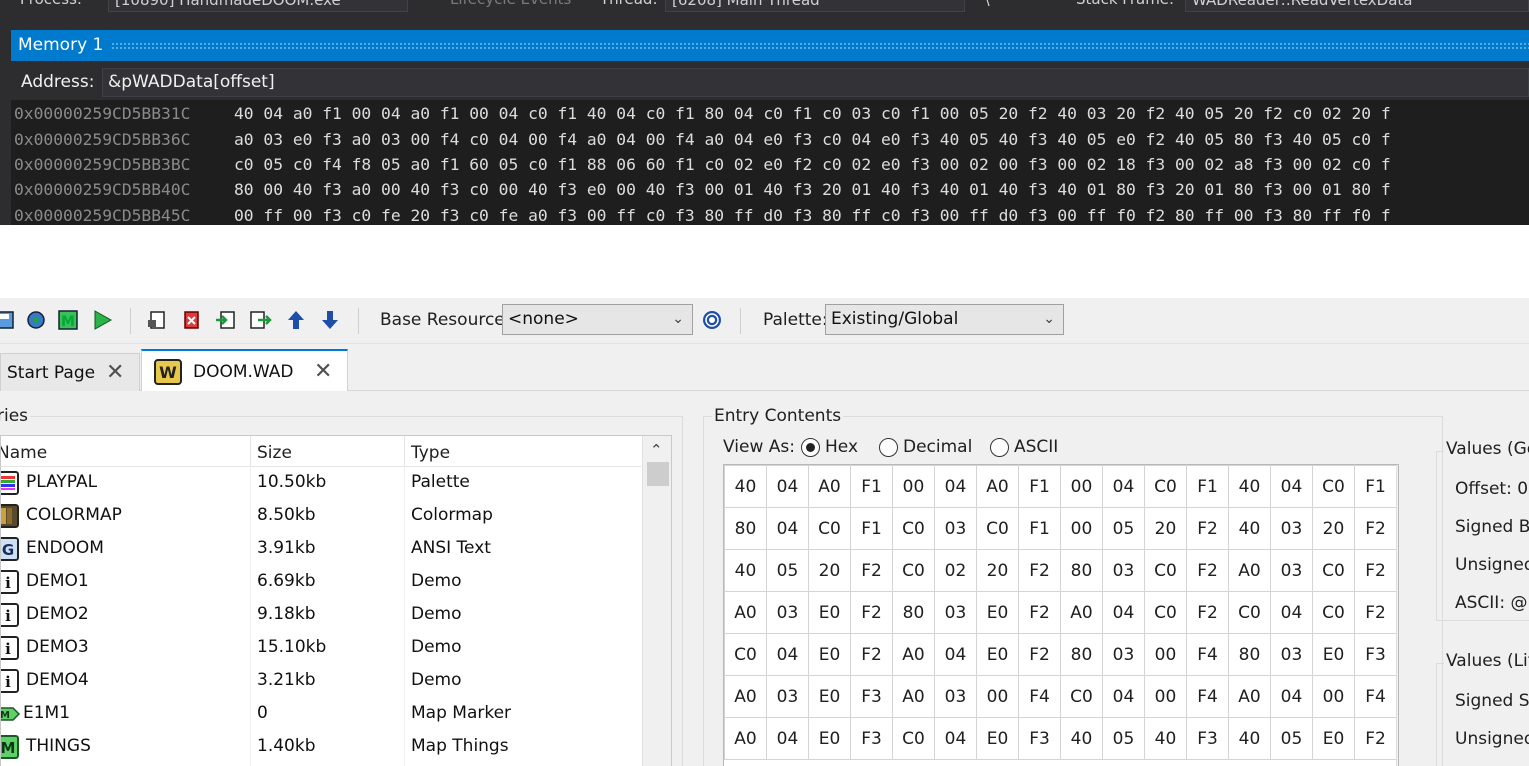 Image resolution: width=1529 pixels, height=766 pixels. Describe the element at coordinates (510, 4) in the screenshot. I see `lifecycle-events-button: Lifecycle Events` at that location.